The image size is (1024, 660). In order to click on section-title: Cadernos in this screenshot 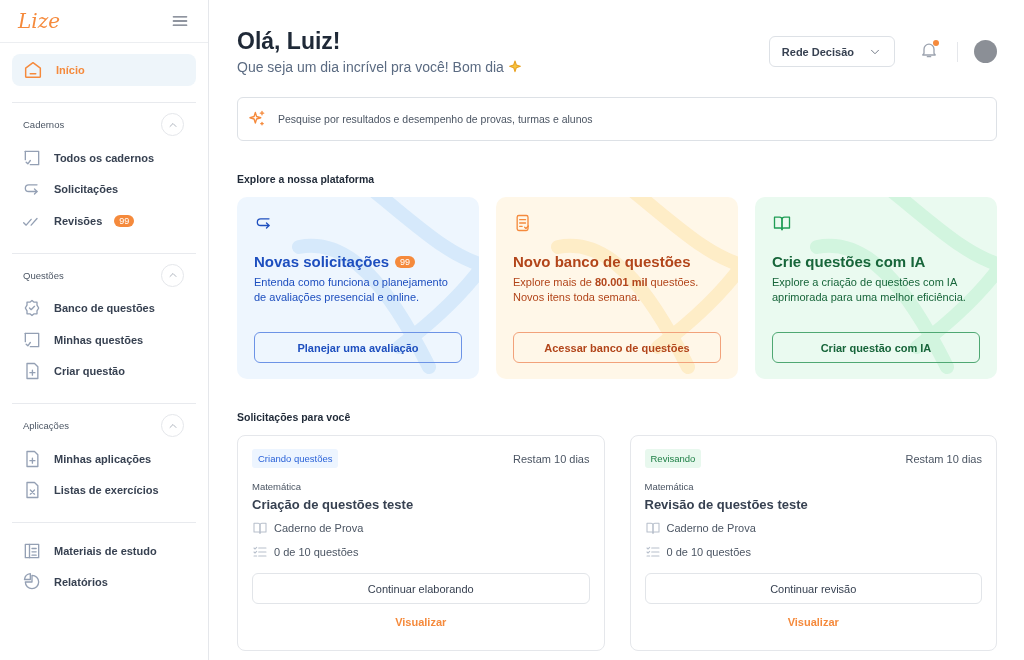, I will do `click(44, 124)`.